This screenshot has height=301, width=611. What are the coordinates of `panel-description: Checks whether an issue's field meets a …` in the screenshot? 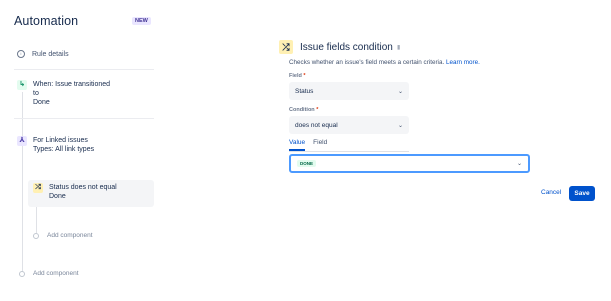 It's located at (384, 62).